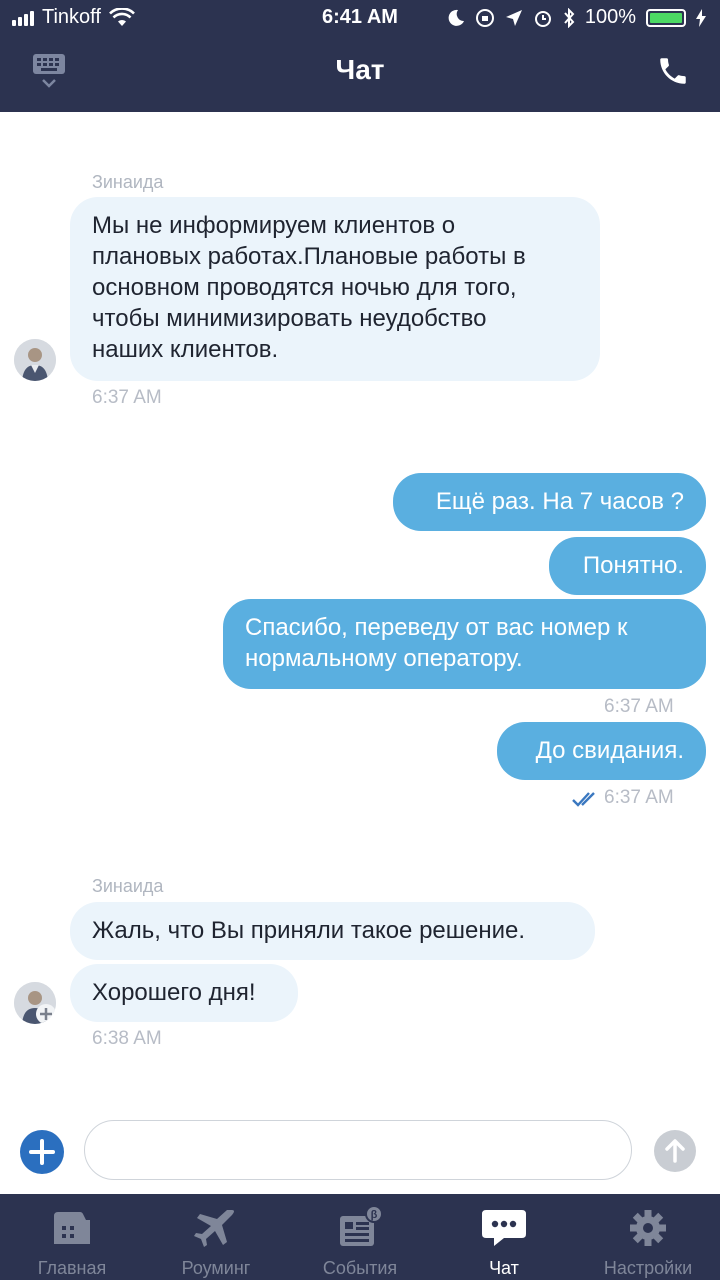 The width and height of the screenshot is (720, 1280). What do you see at coordinates (456, 17) in the screenshot?
I see `moon-icon` at bounding box center [456, 17].